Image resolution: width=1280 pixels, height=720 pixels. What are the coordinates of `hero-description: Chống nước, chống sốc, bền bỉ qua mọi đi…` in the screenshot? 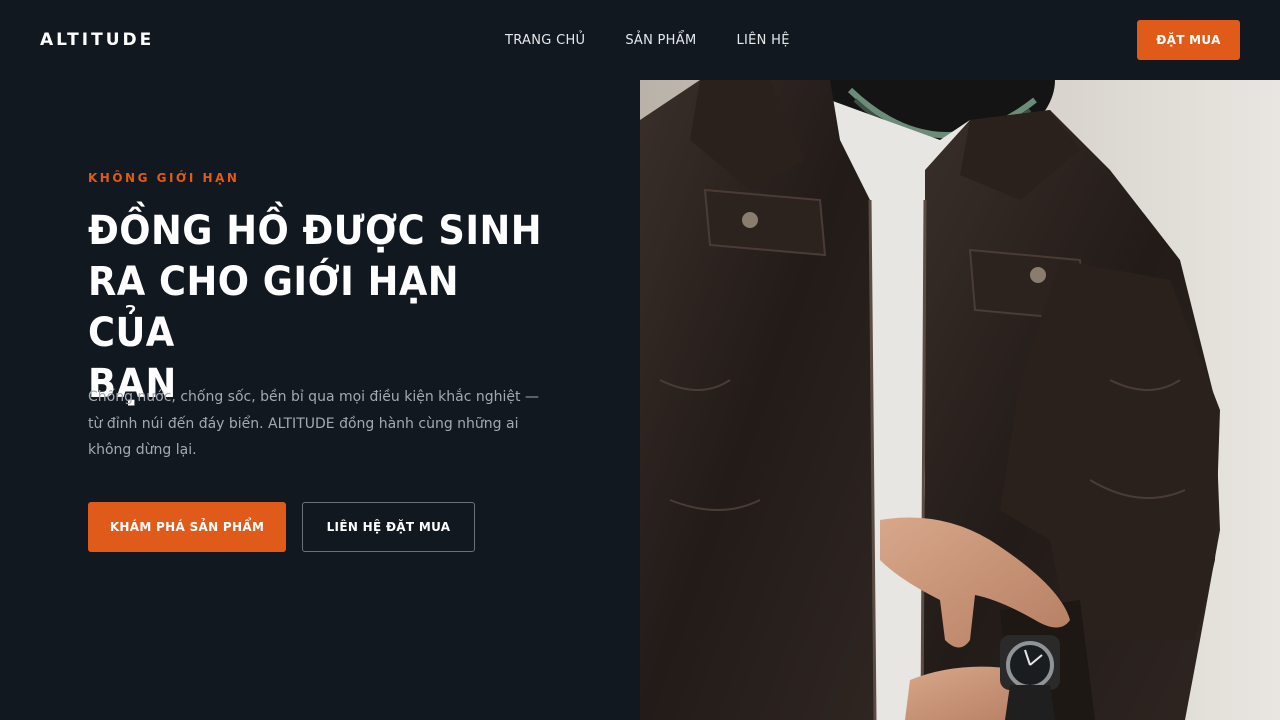 It's located at (313, 423).